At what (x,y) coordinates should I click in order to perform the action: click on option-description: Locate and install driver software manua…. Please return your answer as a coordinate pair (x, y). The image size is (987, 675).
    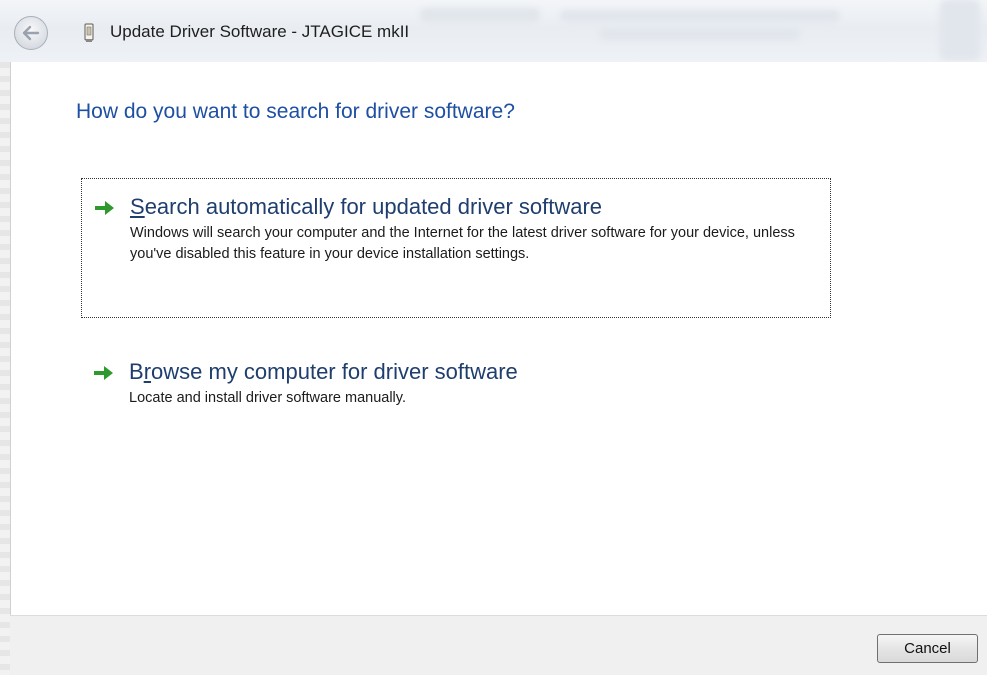
    Looking at the image, I should click on (267, 398).